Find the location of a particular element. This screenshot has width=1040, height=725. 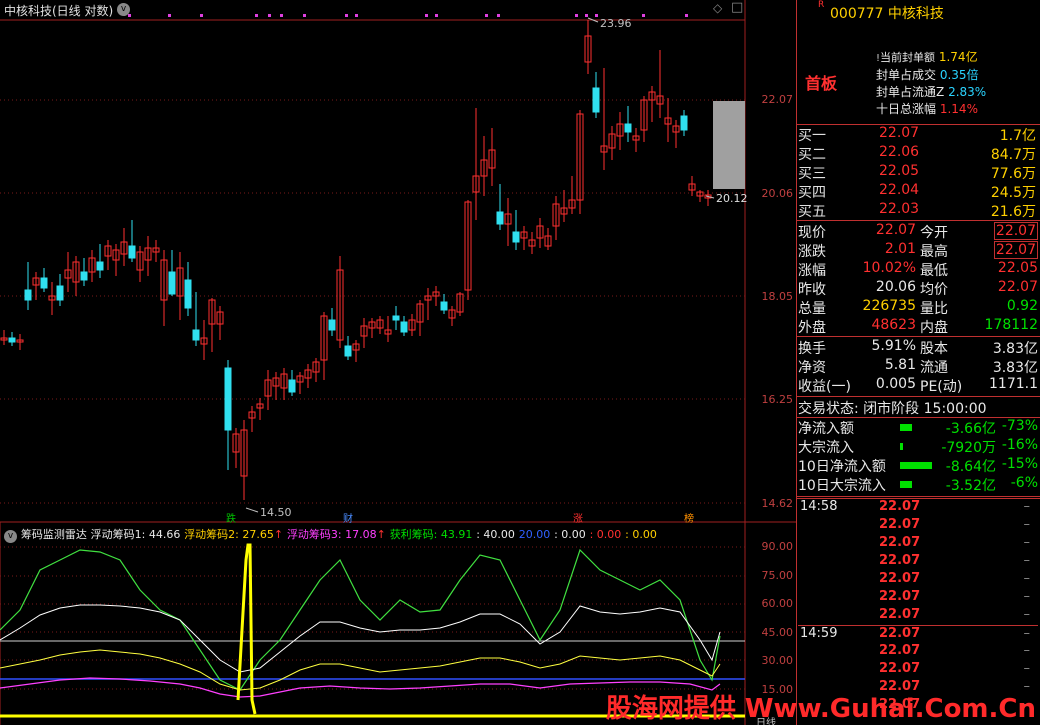

bid-row: 买五 22.03 21.6万 is located at coordinates (918, 210).